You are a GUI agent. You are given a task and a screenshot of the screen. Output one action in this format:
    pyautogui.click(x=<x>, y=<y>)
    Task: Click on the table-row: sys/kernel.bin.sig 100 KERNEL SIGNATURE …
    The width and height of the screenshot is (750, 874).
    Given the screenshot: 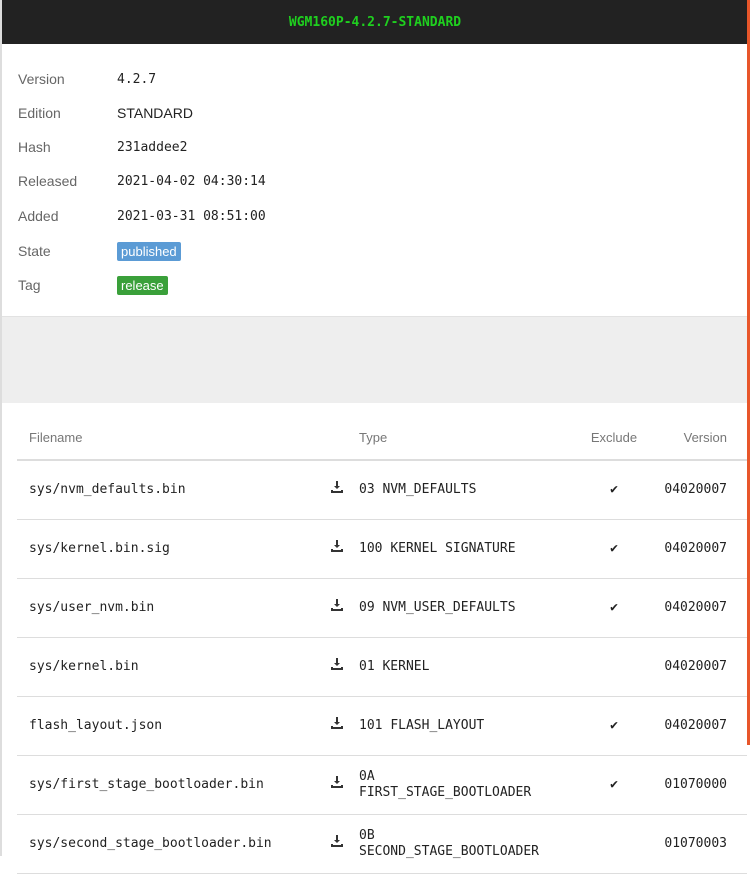 What is the action you would take?
    pyautogui.click(x=382, y=549)
    